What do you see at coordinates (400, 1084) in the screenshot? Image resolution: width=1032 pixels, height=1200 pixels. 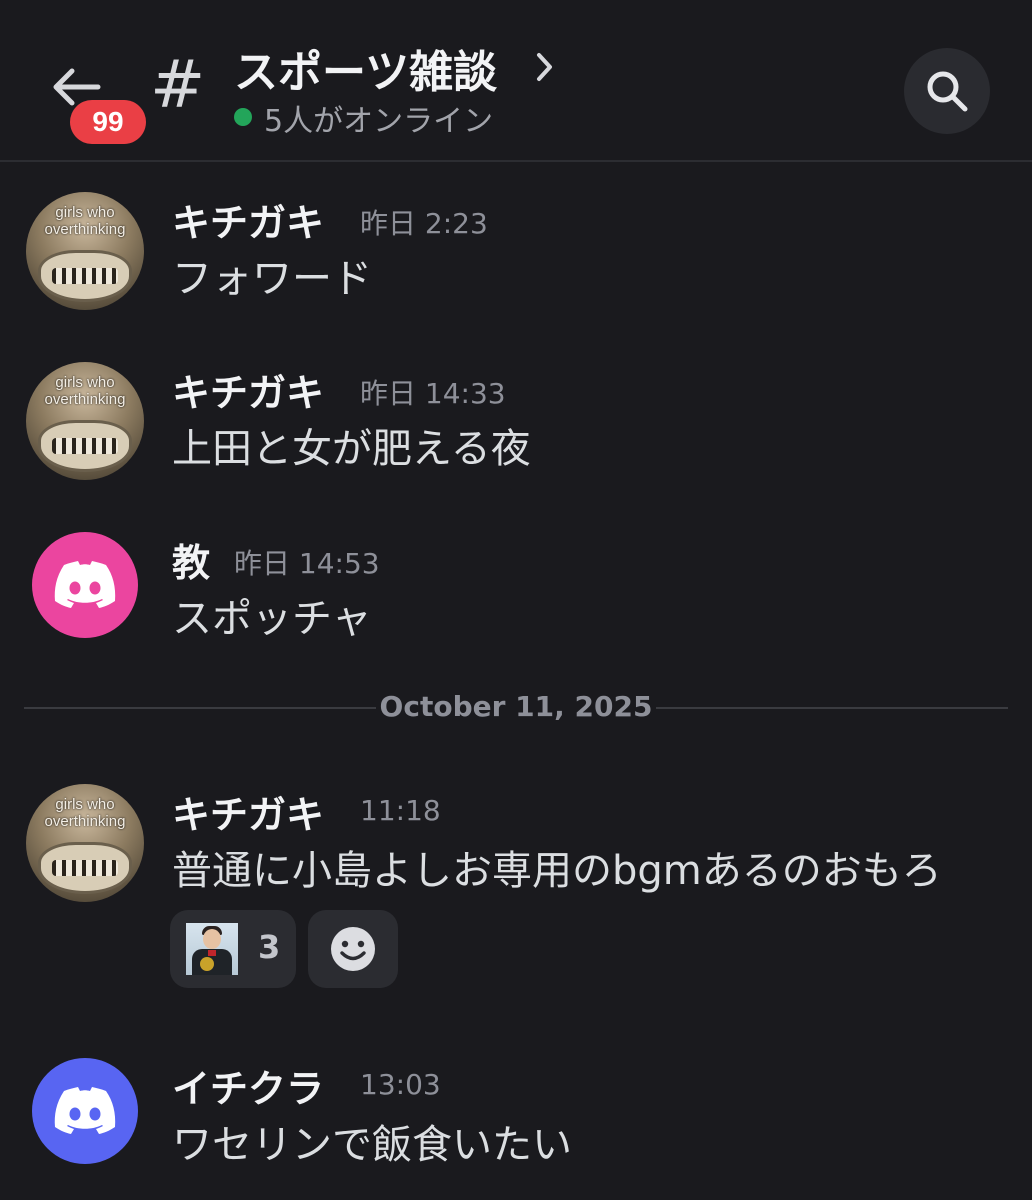 I see `message-timestamp: 13:03` at bounding box center [400, 1084].